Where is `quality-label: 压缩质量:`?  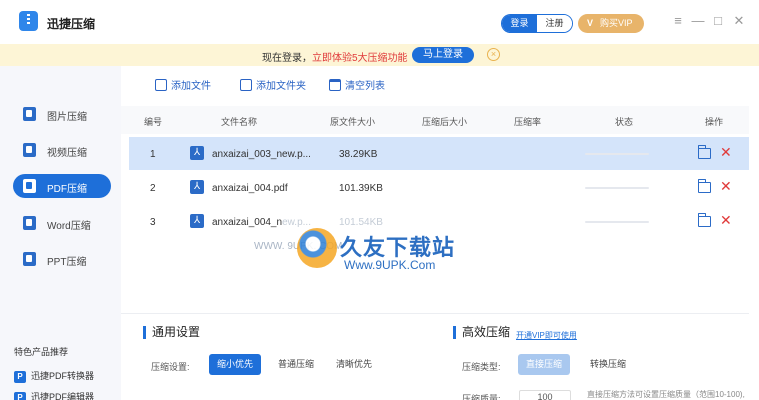 quality-label: 压缩质量: is located at coordinates (481, 397).